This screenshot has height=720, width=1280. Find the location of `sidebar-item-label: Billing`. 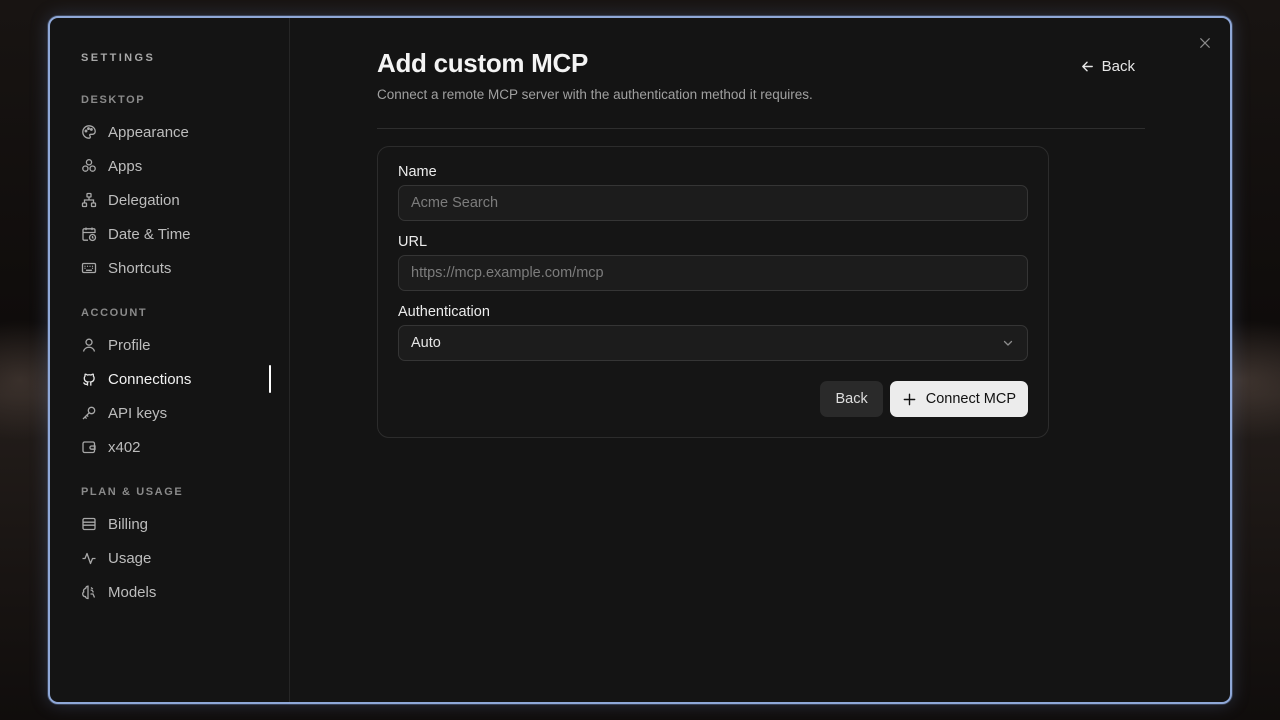

sidebar-item-label: Billing is located at coordinates (128, 524).